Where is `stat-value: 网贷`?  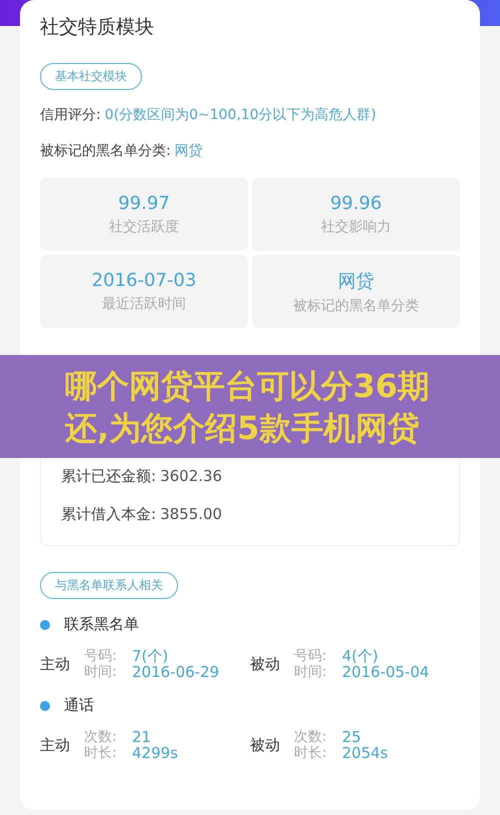 stat-value: 网贷 is located at coordinates (356, 281).